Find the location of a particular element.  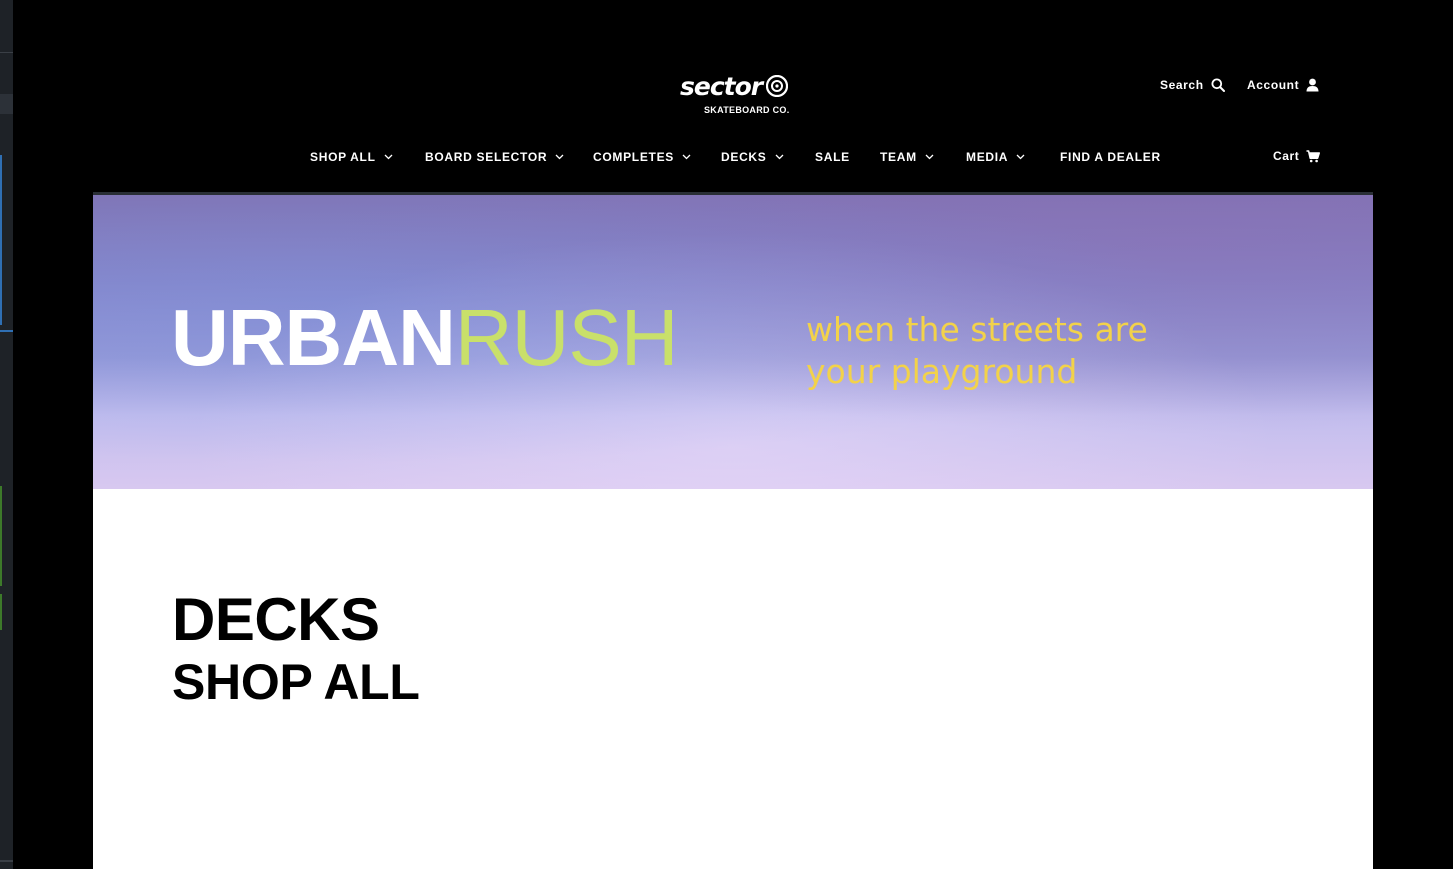

logo-tagline: SKATEBOARD CO. is located at coordinates (747, 110).